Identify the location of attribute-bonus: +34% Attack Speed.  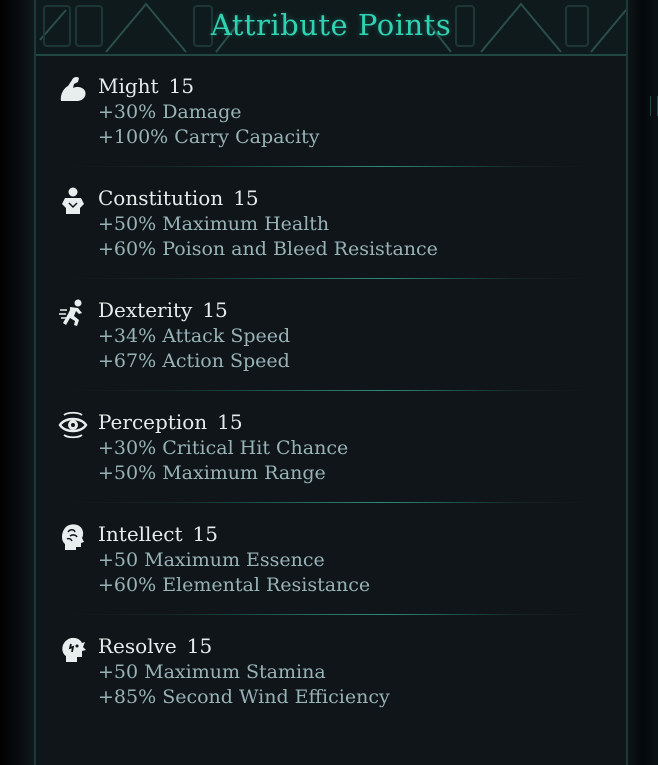
(194, 336).